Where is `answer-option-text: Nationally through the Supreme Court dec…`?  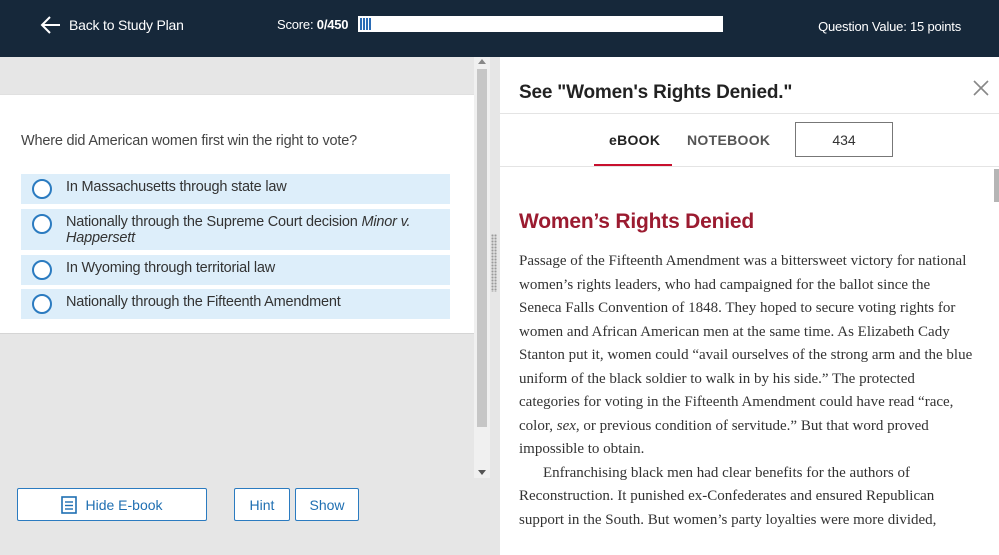 answer-option-text: Nationally through the Supreme Court dec… is located at coordinates (238, 230).